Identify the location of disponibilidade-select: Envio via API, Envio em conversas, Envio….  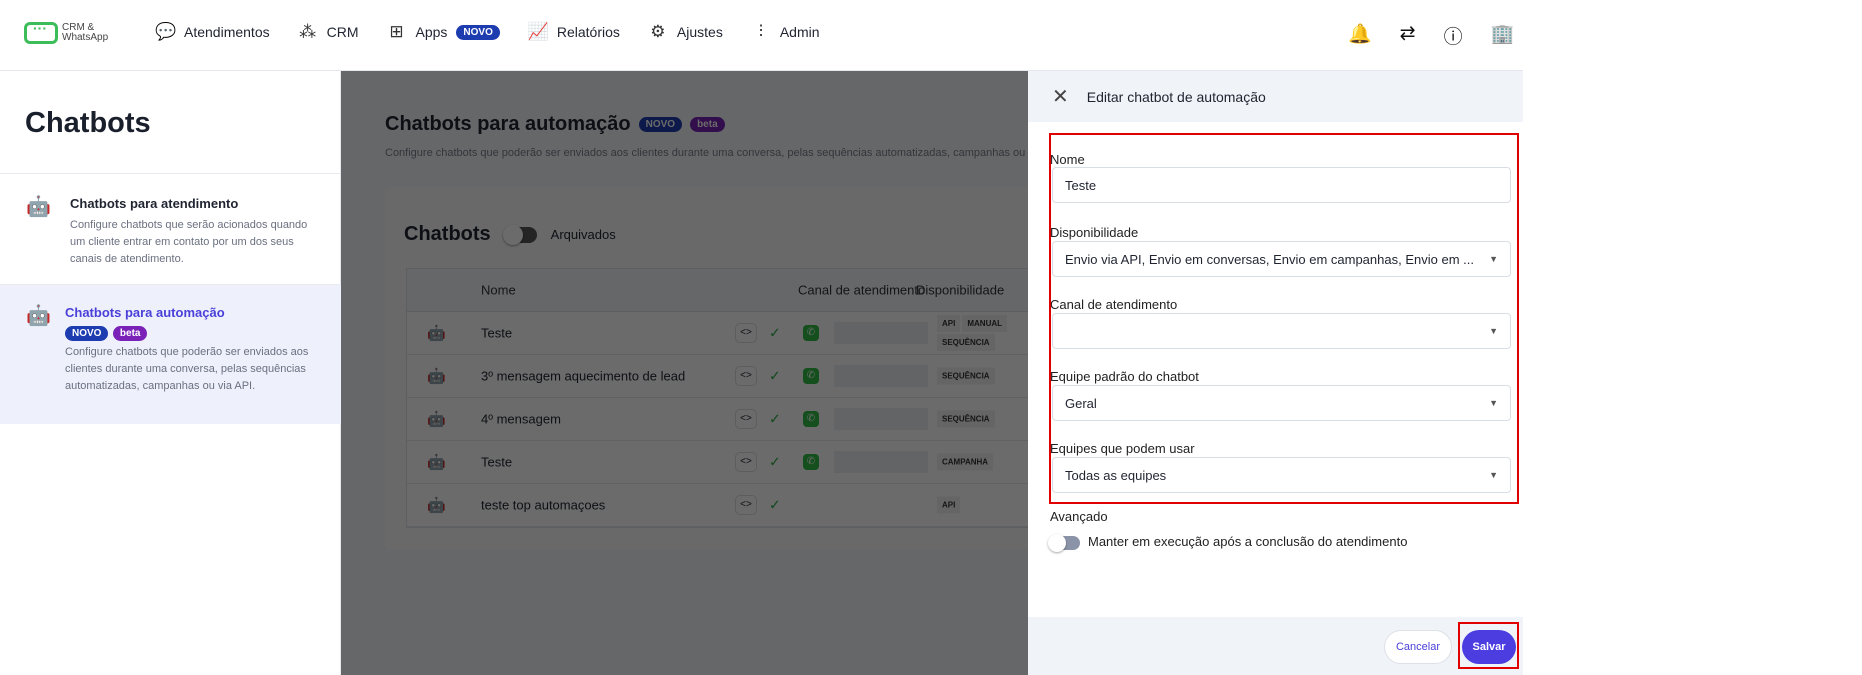
(1281, 259).